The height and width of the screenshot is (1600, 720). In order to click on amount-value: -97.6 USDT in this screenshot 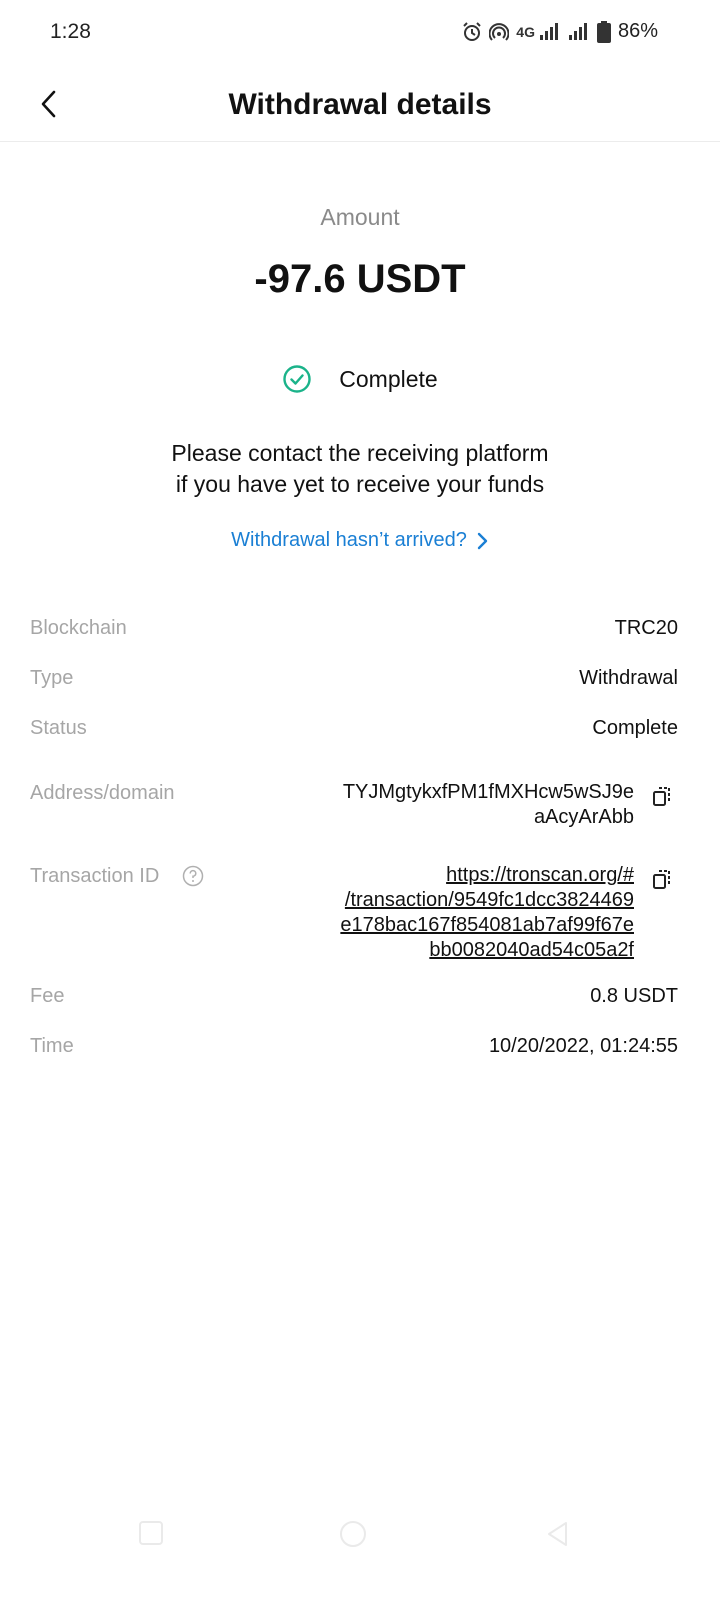, I will do `click(360, 279)`.